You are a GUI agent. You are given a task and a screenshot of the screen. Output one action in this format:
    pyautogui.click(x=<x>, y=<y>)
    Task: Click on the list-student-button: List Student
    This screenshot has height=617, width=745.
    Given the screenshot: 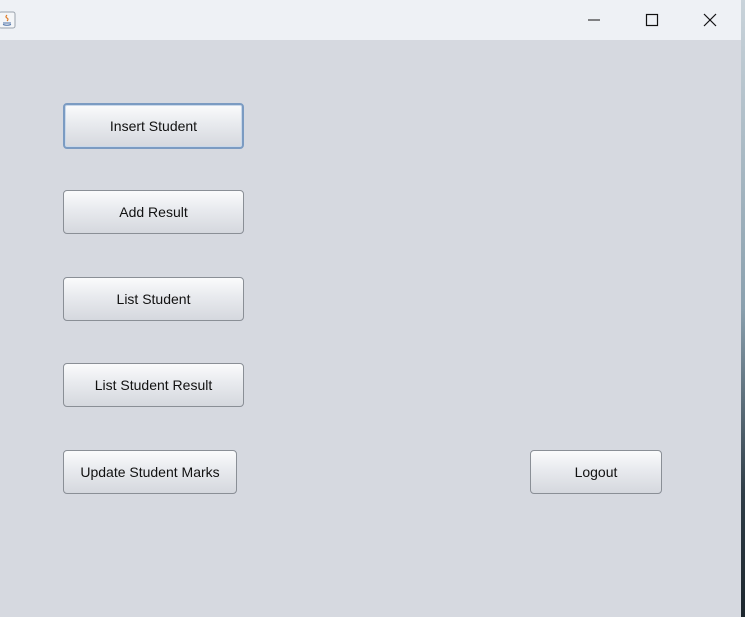 What is the action you would take?
    pyautogui.click(x=153, y=299)
    